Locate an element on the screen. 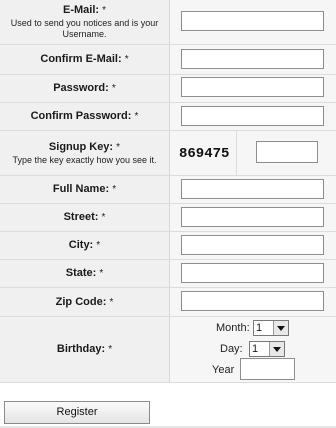 The height and width of the screenshot is (428, 336). city-field-cell is located at coordinates (253, 245).